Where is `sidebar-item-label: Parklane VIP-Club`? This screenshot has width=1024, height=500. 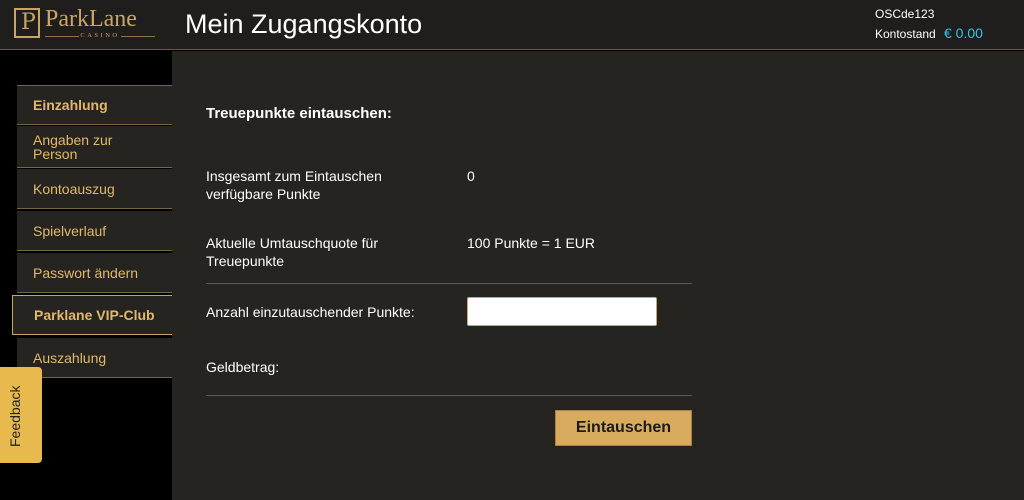
sidebar-item-label: Parklane VIP-Club is located at coordinates (94, 315).